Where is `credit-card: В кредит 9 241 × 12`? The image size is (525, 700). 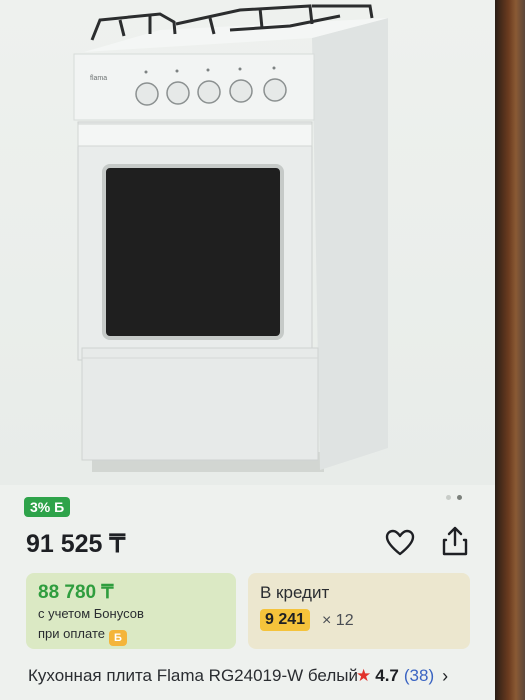
credit-card: В кредит 9 241 × 12 is located at coordinates (359, 611).